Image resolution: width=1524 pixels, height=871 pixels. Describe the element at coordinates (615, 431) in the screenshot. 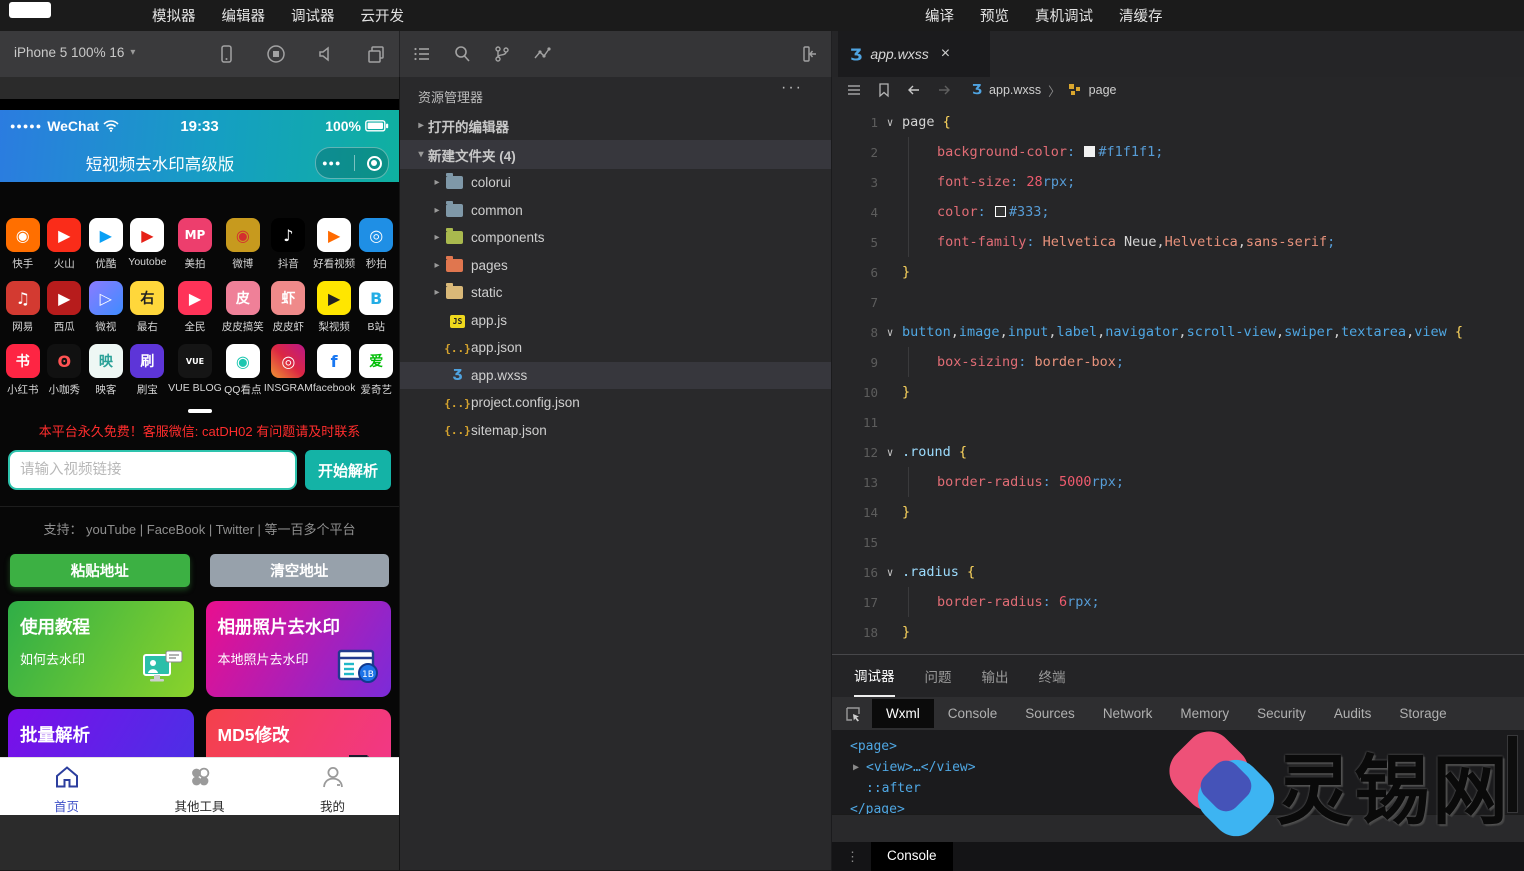

I see `tree-item-sitemap-json: {..}sitemap.json` at that location.